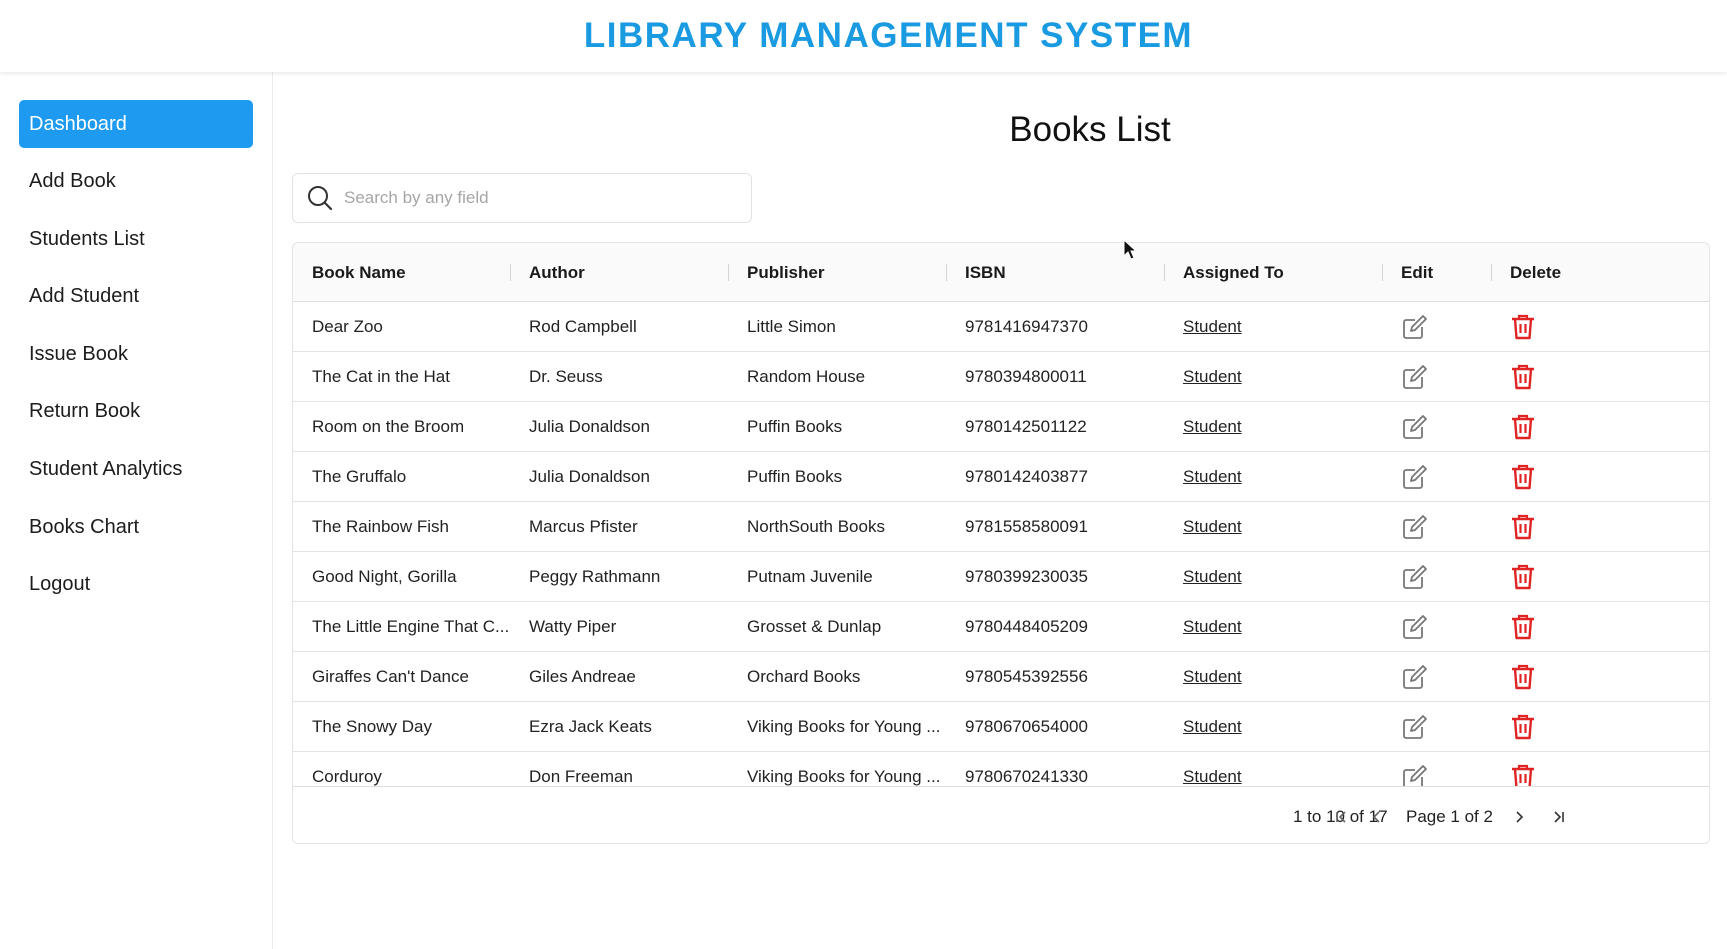 The image size is (1727, 949). What do you see at coordinates (791, 326) in the screenshot?
I see `publisher-cell: Little Simon` at bounding box center [791, 326].